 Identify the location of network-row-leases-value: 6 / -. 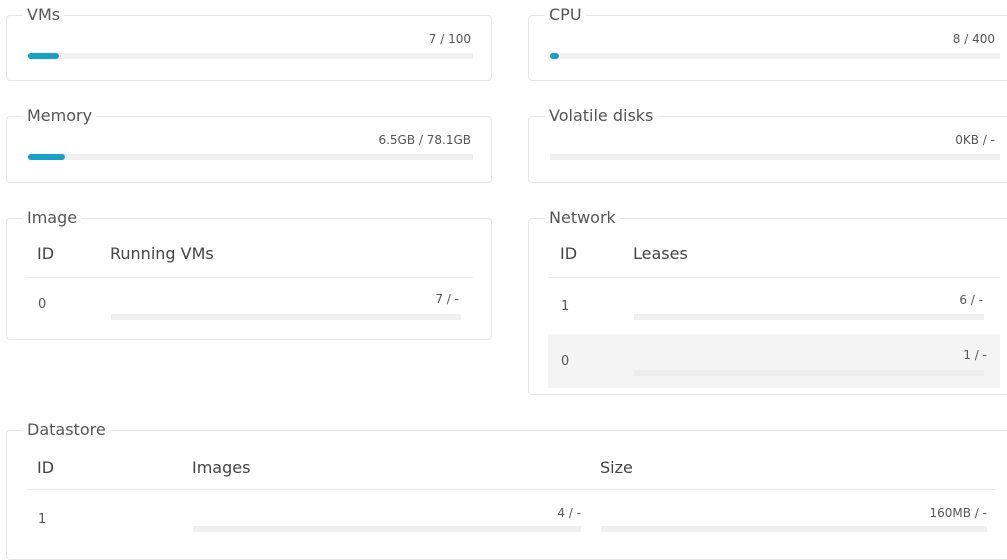
(971, 300).